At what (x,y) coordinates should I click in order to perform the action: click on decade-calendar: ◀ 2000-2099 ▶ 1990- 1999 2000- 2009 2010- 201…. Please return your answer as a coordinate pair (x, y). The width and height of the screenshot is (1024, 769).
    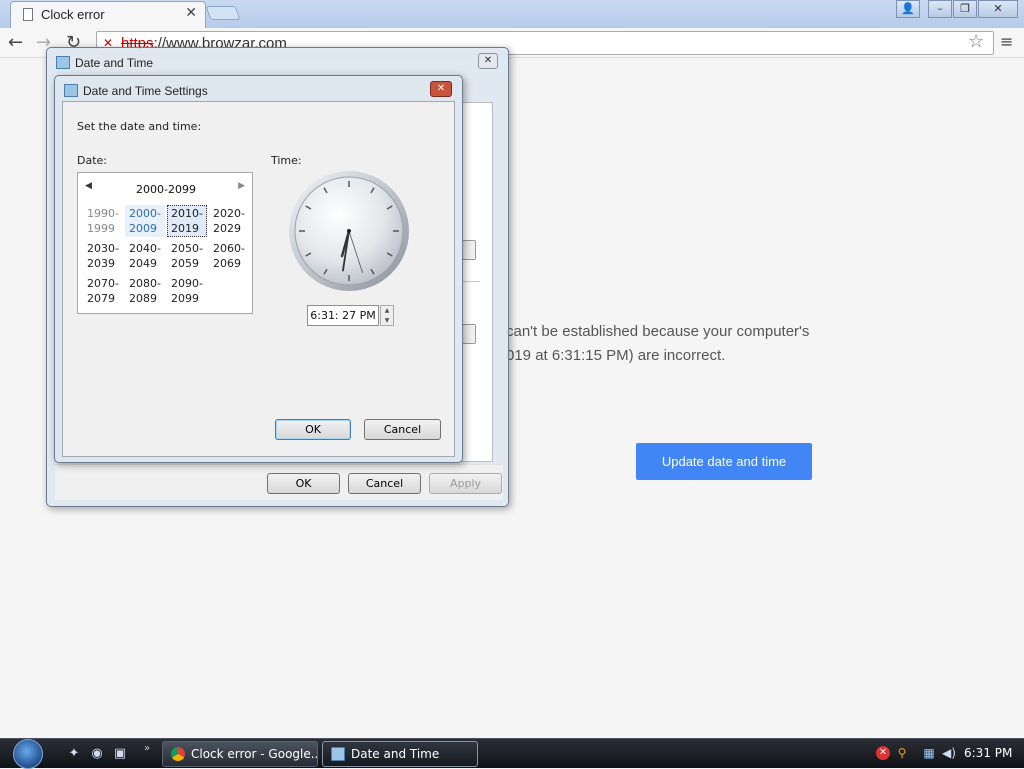
    Looking at the image, I should click on (165, 243).